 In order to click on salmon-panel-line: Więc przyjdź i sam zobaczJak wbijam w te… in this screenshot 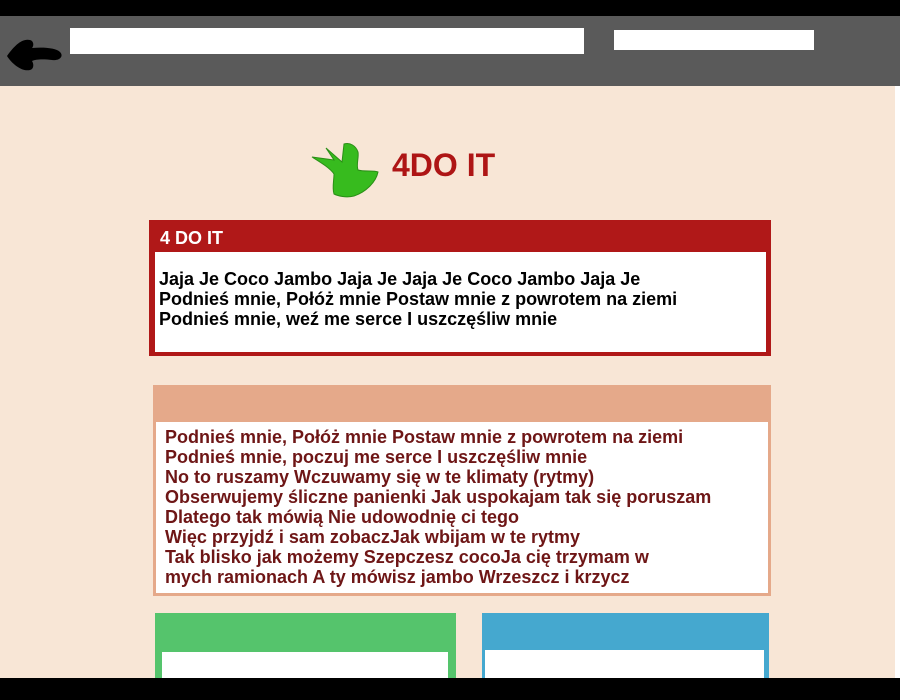, I will do `click(372, 537)`.